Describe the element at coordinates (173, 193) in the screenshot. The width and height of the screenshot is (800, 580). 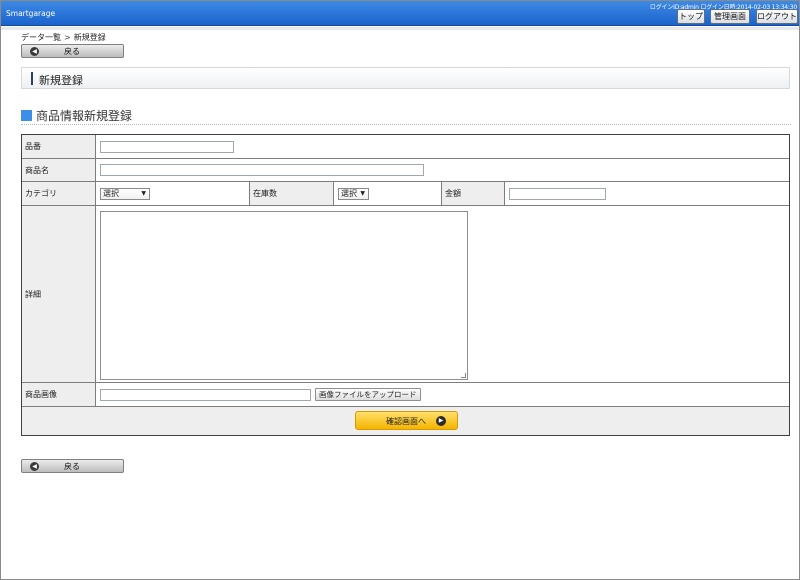
I see `category-cell: 選択 ▼` at that location.